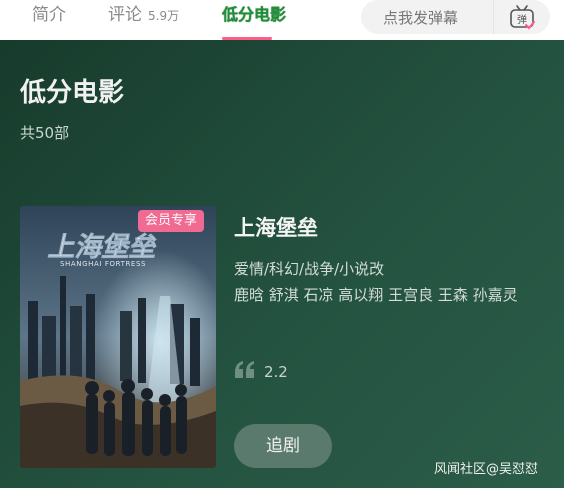  I want to click on follow-button: 追剧, so click(283, 446).